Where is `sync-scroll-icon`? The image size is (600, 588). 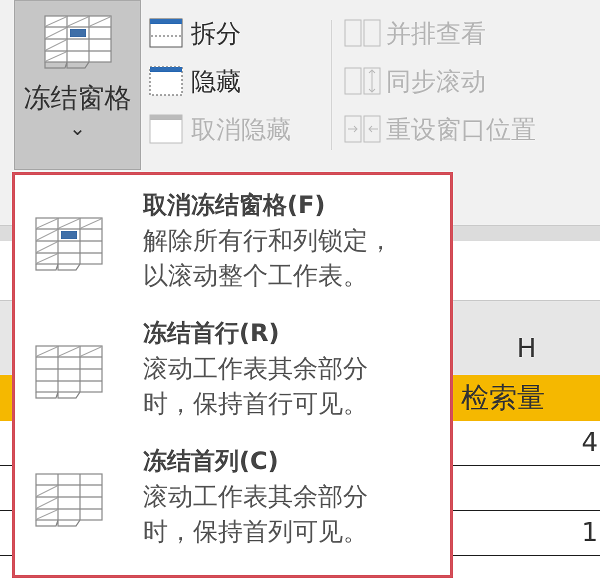
sync-scroll-icon is located at coordinates (363, 81).